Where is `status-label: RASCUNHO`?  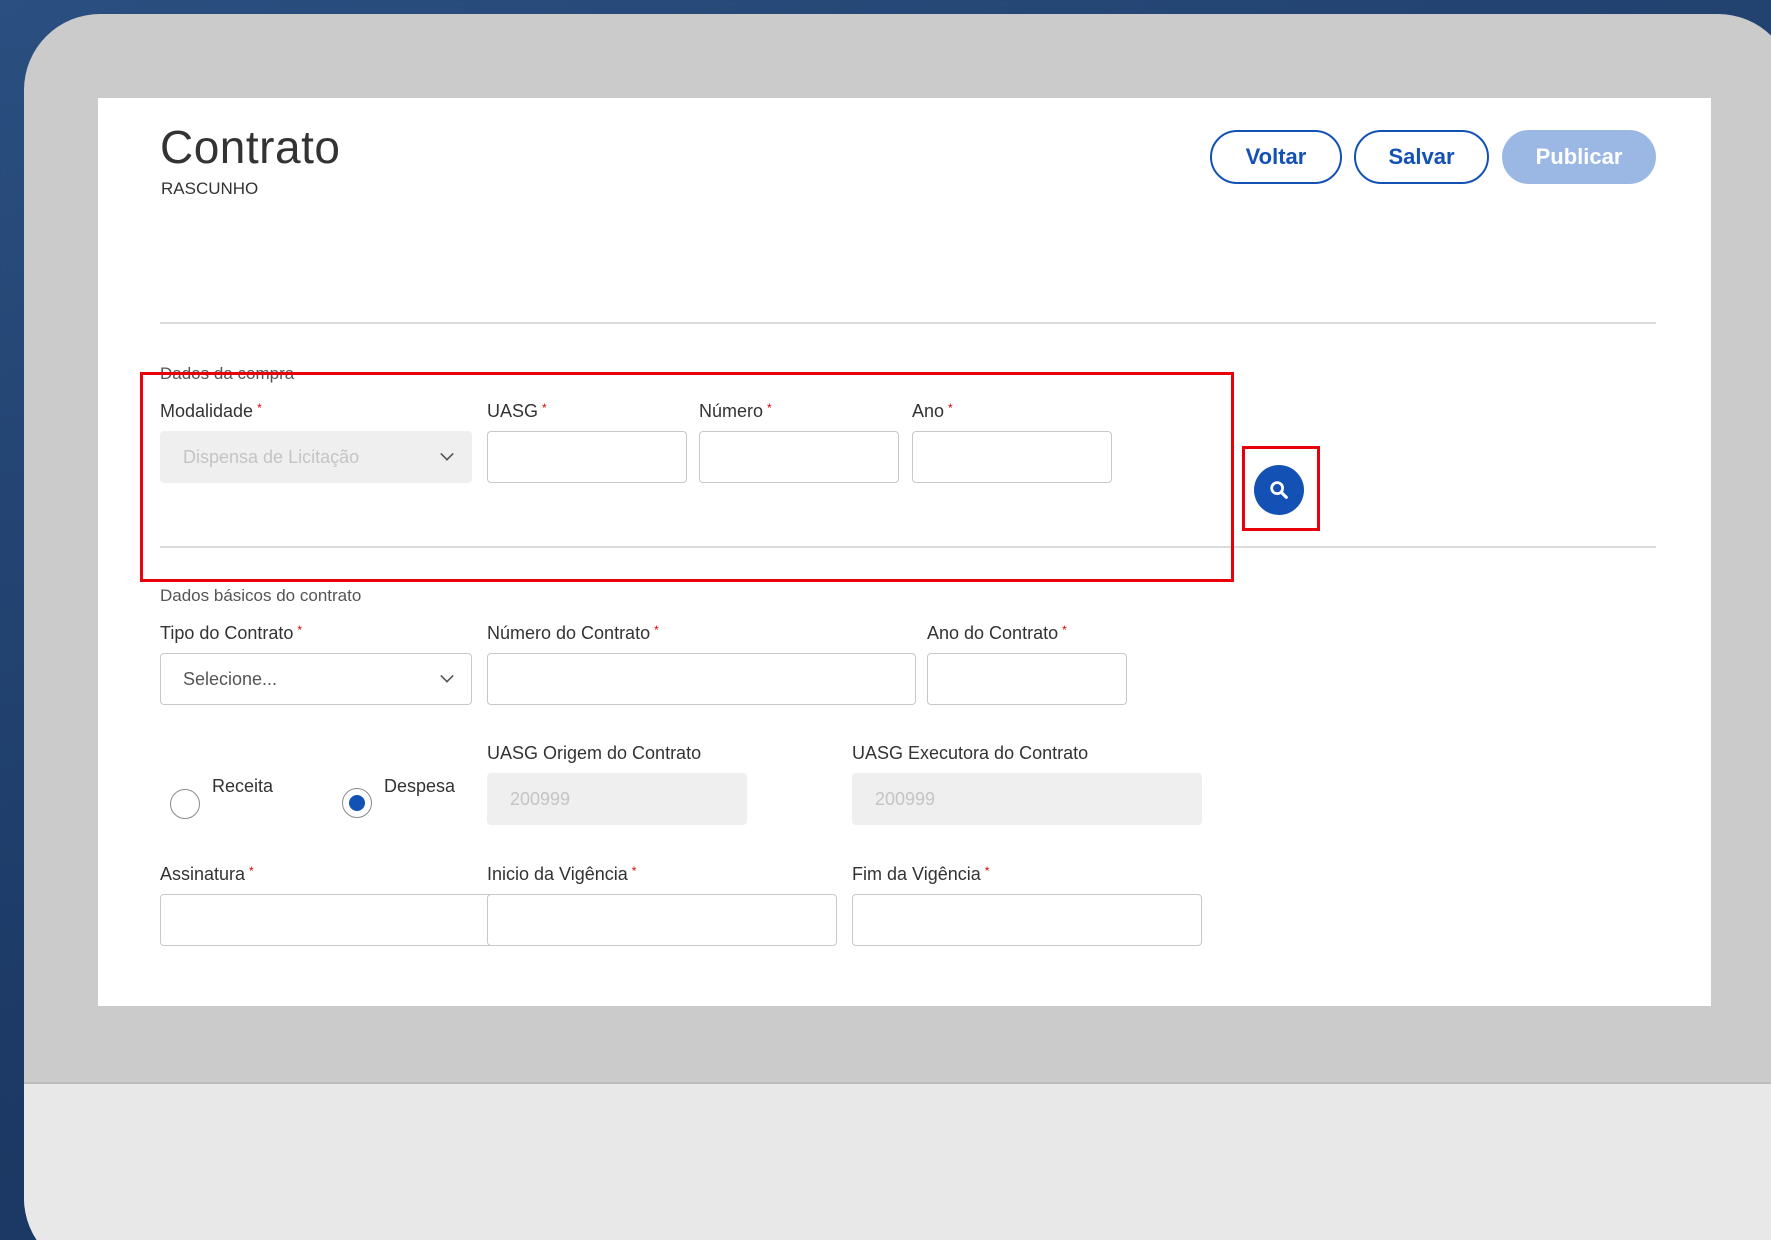
status-label: RASCUNHO is located at coordinates (210, 188).